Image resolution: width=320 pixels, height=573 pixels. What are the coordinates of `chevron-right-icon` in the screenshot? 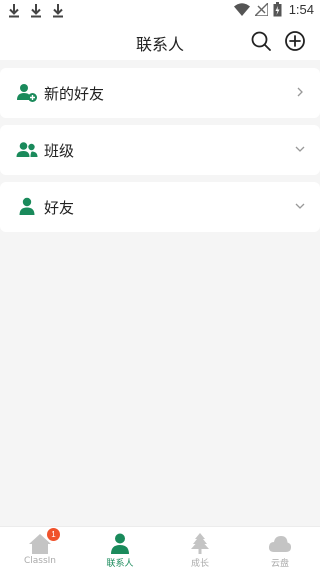 It's located at (300, 92).